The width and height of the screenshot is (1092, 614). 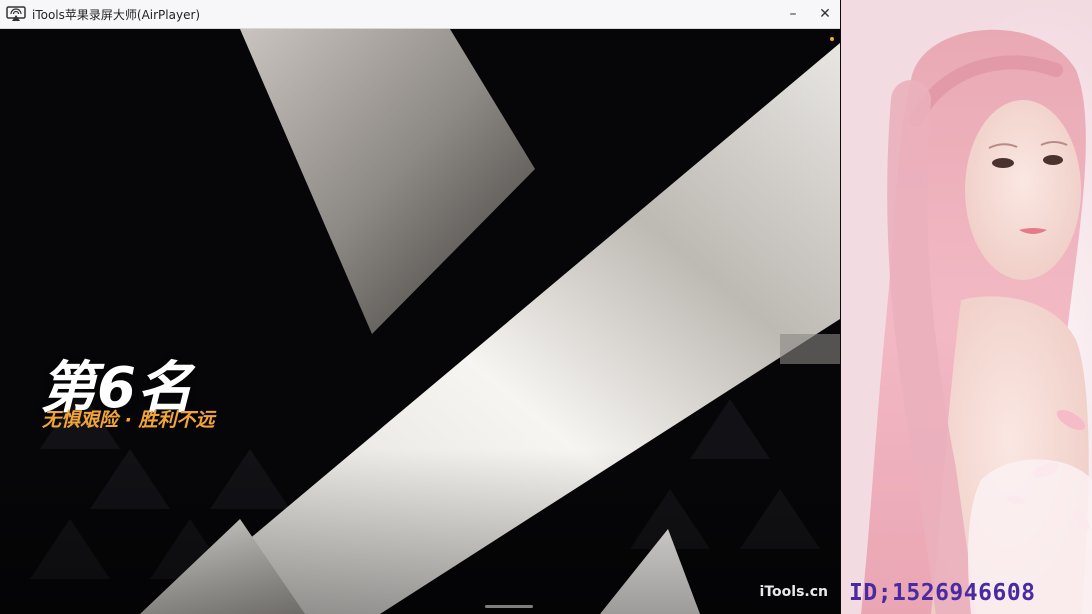 I want to click on title-bar: iTools苹果录屏大师(AirPlayer) – ✕, so click(x=420, y=14).